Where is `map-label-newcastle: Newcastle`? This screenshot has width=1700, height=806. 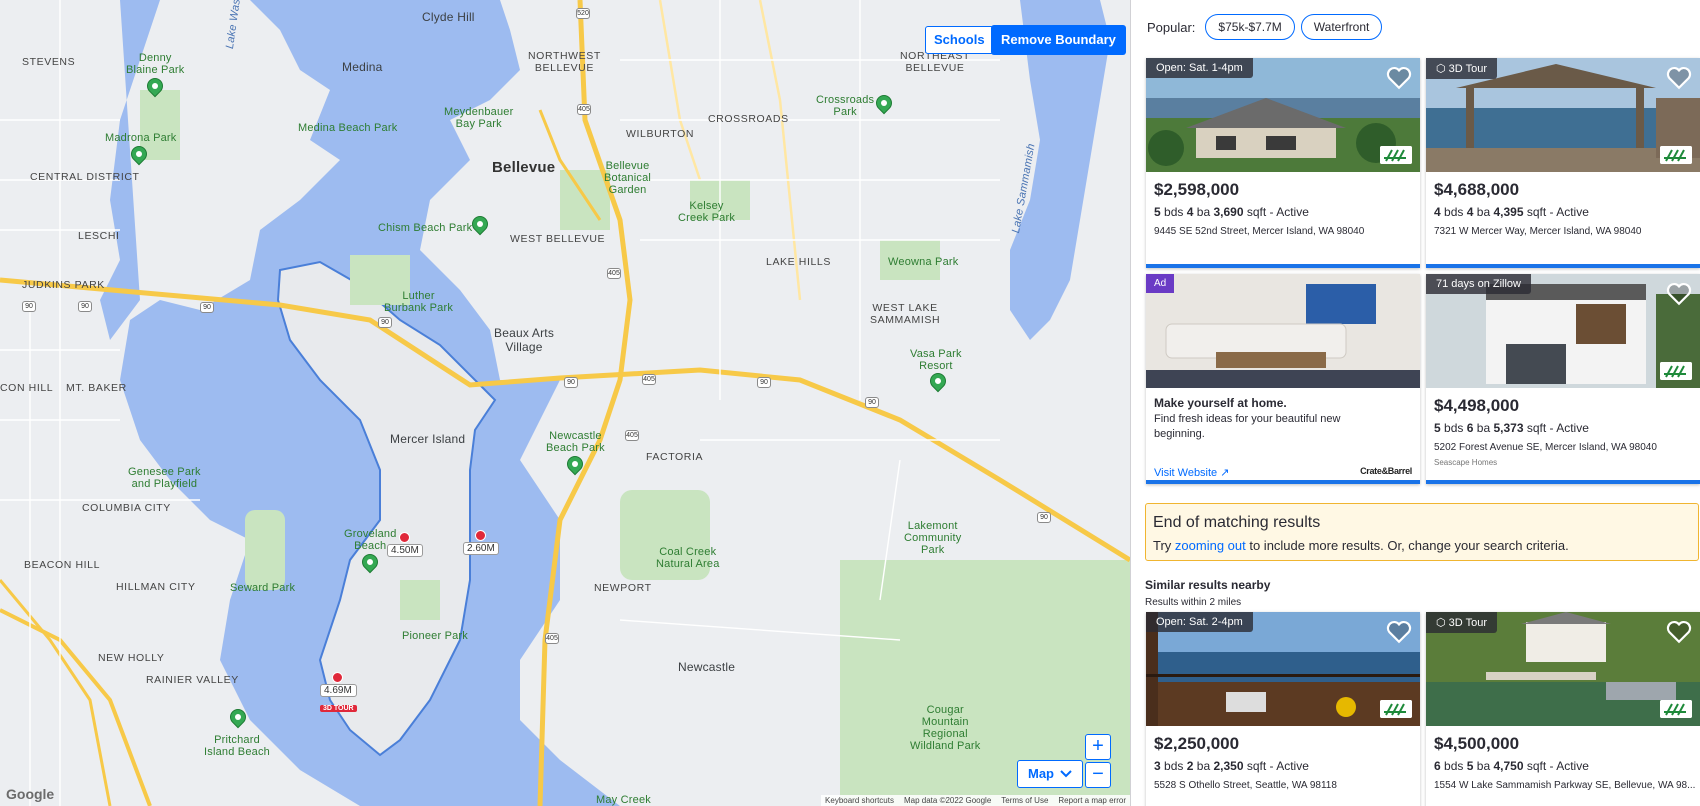
map-label-newcastle: Newcastle is located at coordinates (707, 667).